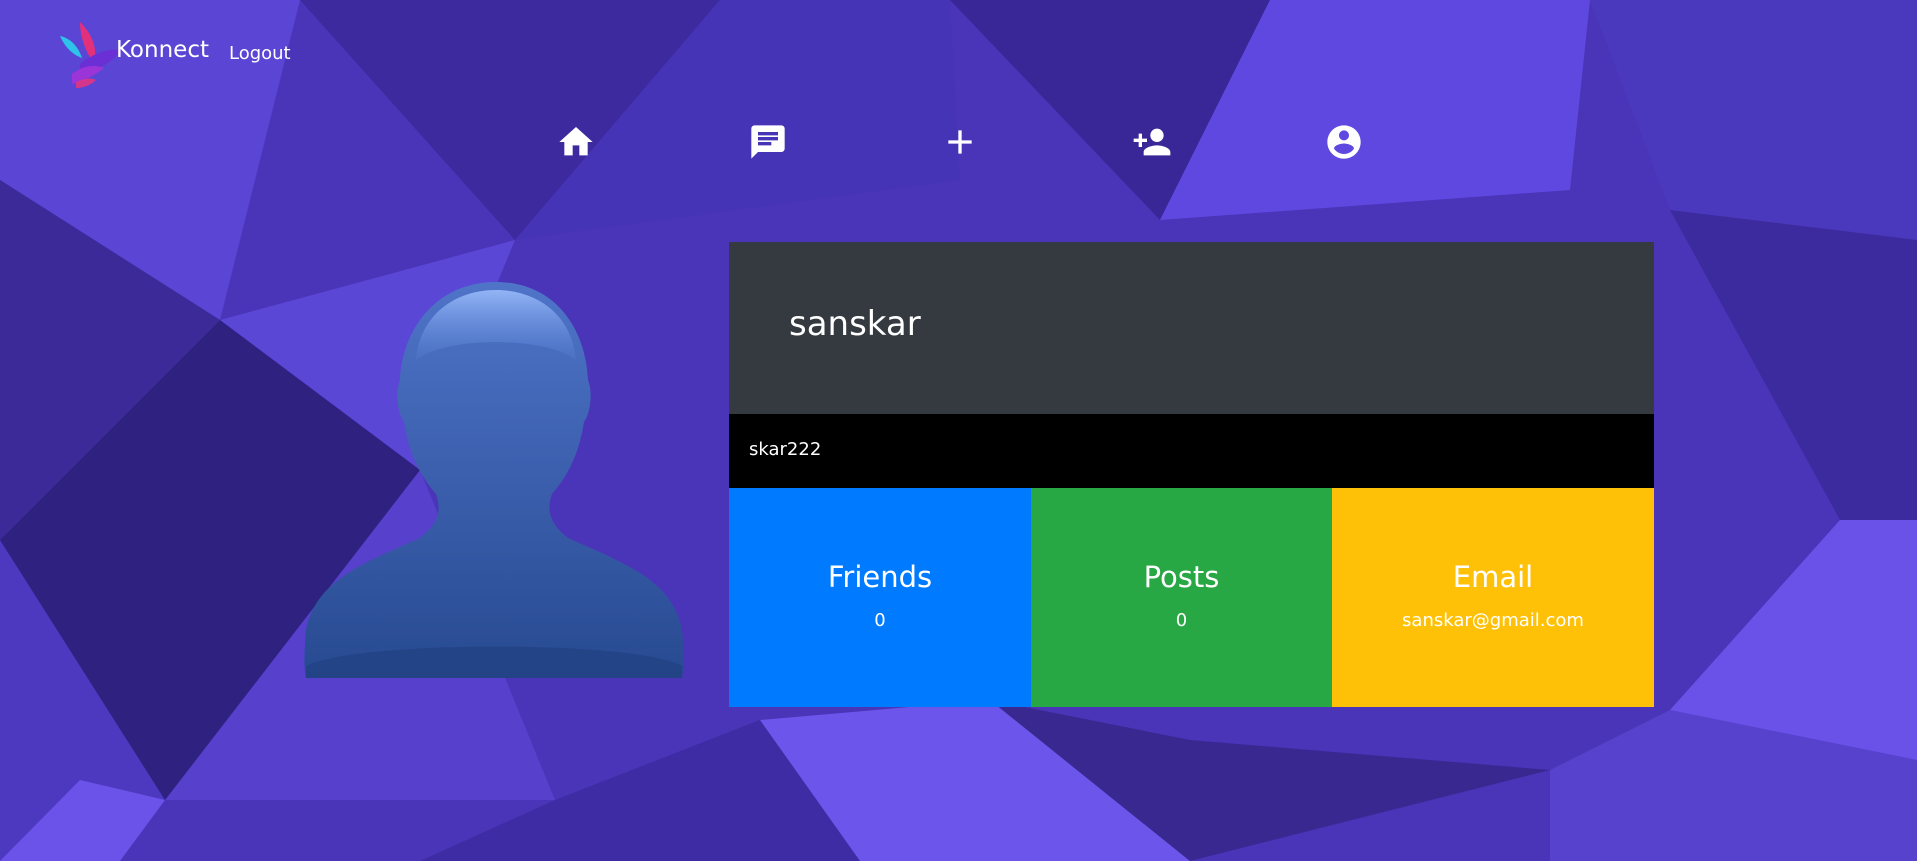 The height and width of the screenshot is (861, 1917). What do you see at coordinates (576, 142) in the screenshot?
I see `home-icon` at bounding box center [576, 142].